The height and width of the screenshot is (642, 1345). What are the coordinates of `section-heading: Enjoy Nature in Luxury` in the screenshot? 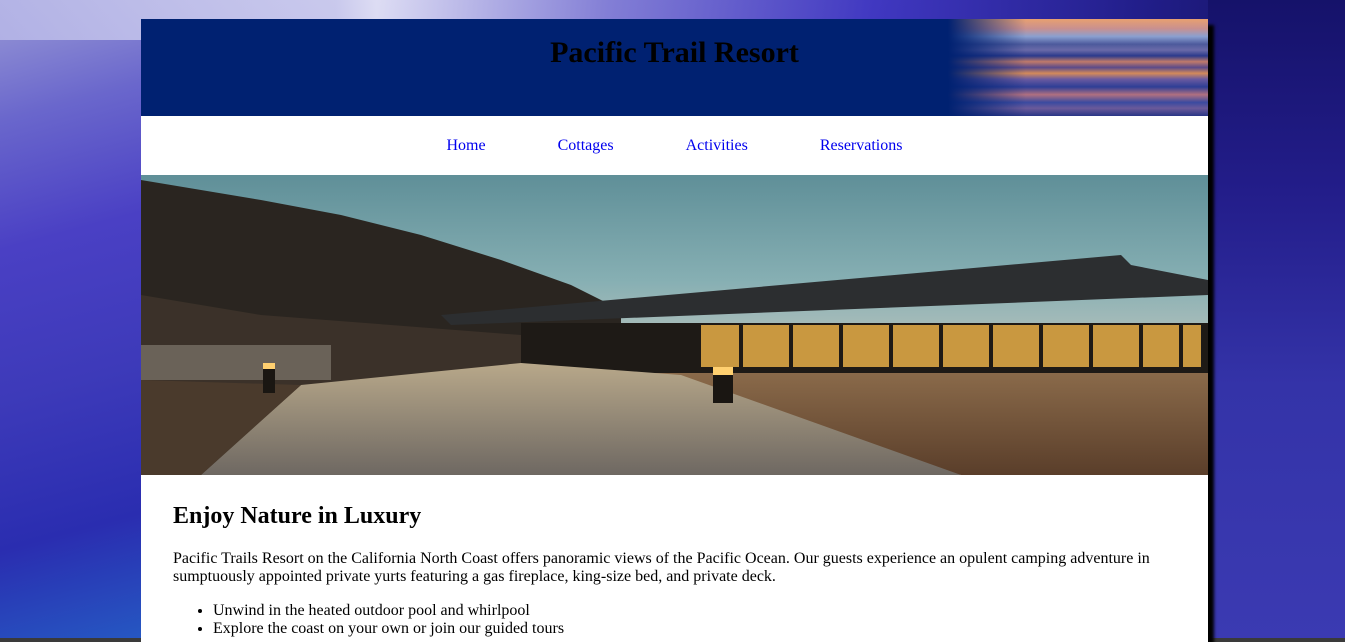 It's located at (297, 516).